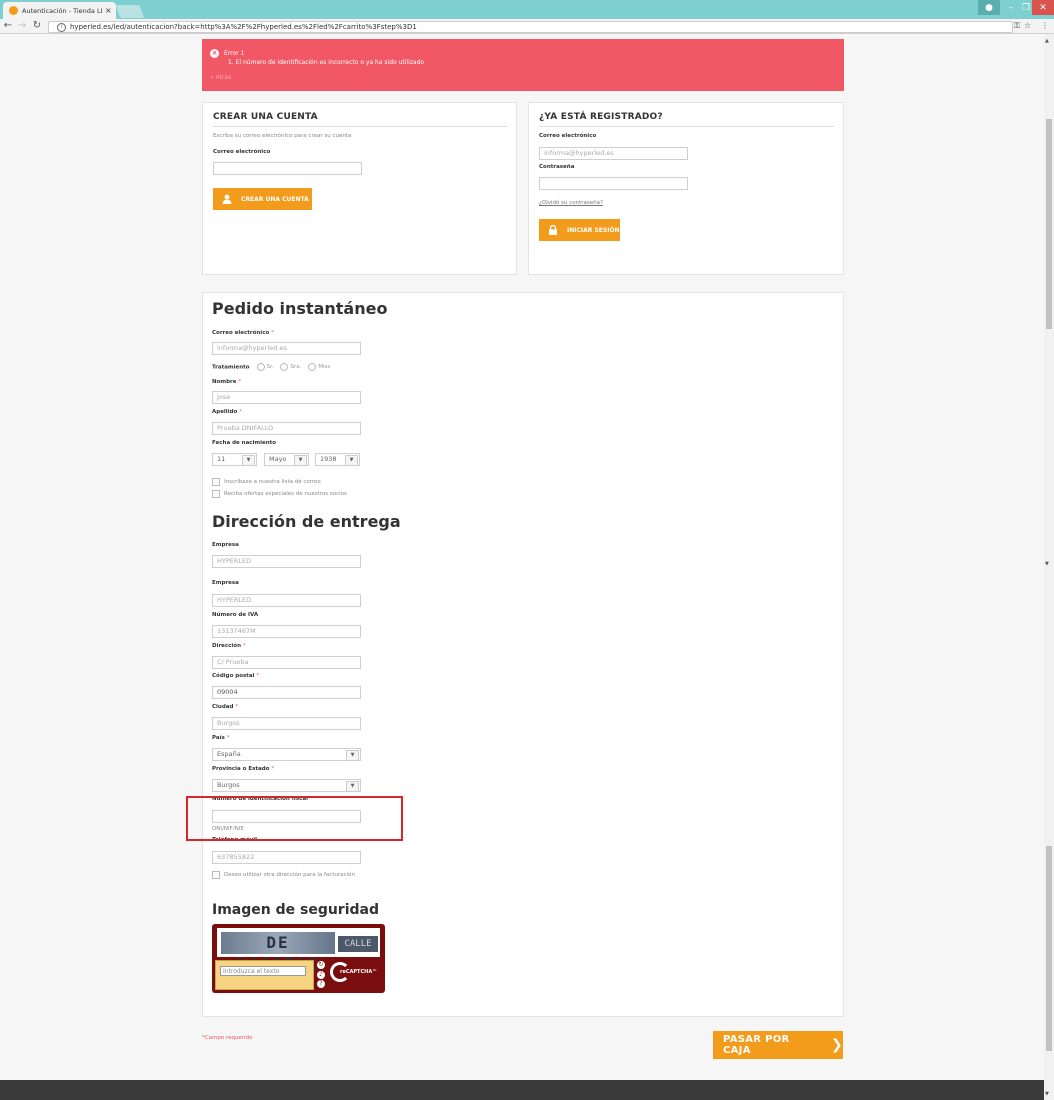 This screenshot has width=1054, height=1100. What do you see at coordinates (358, 944) in the screenshot?
I see `captcha-word-2: CALLE` at bounding box center [358, 944].